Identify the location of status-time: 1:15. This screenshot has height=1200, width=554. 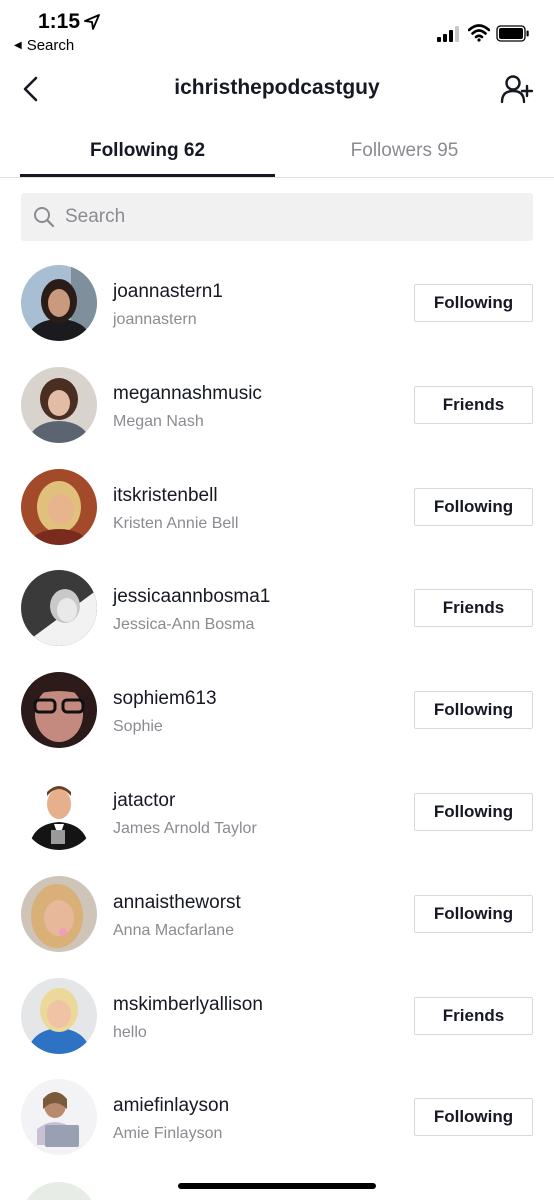
(59, 21).